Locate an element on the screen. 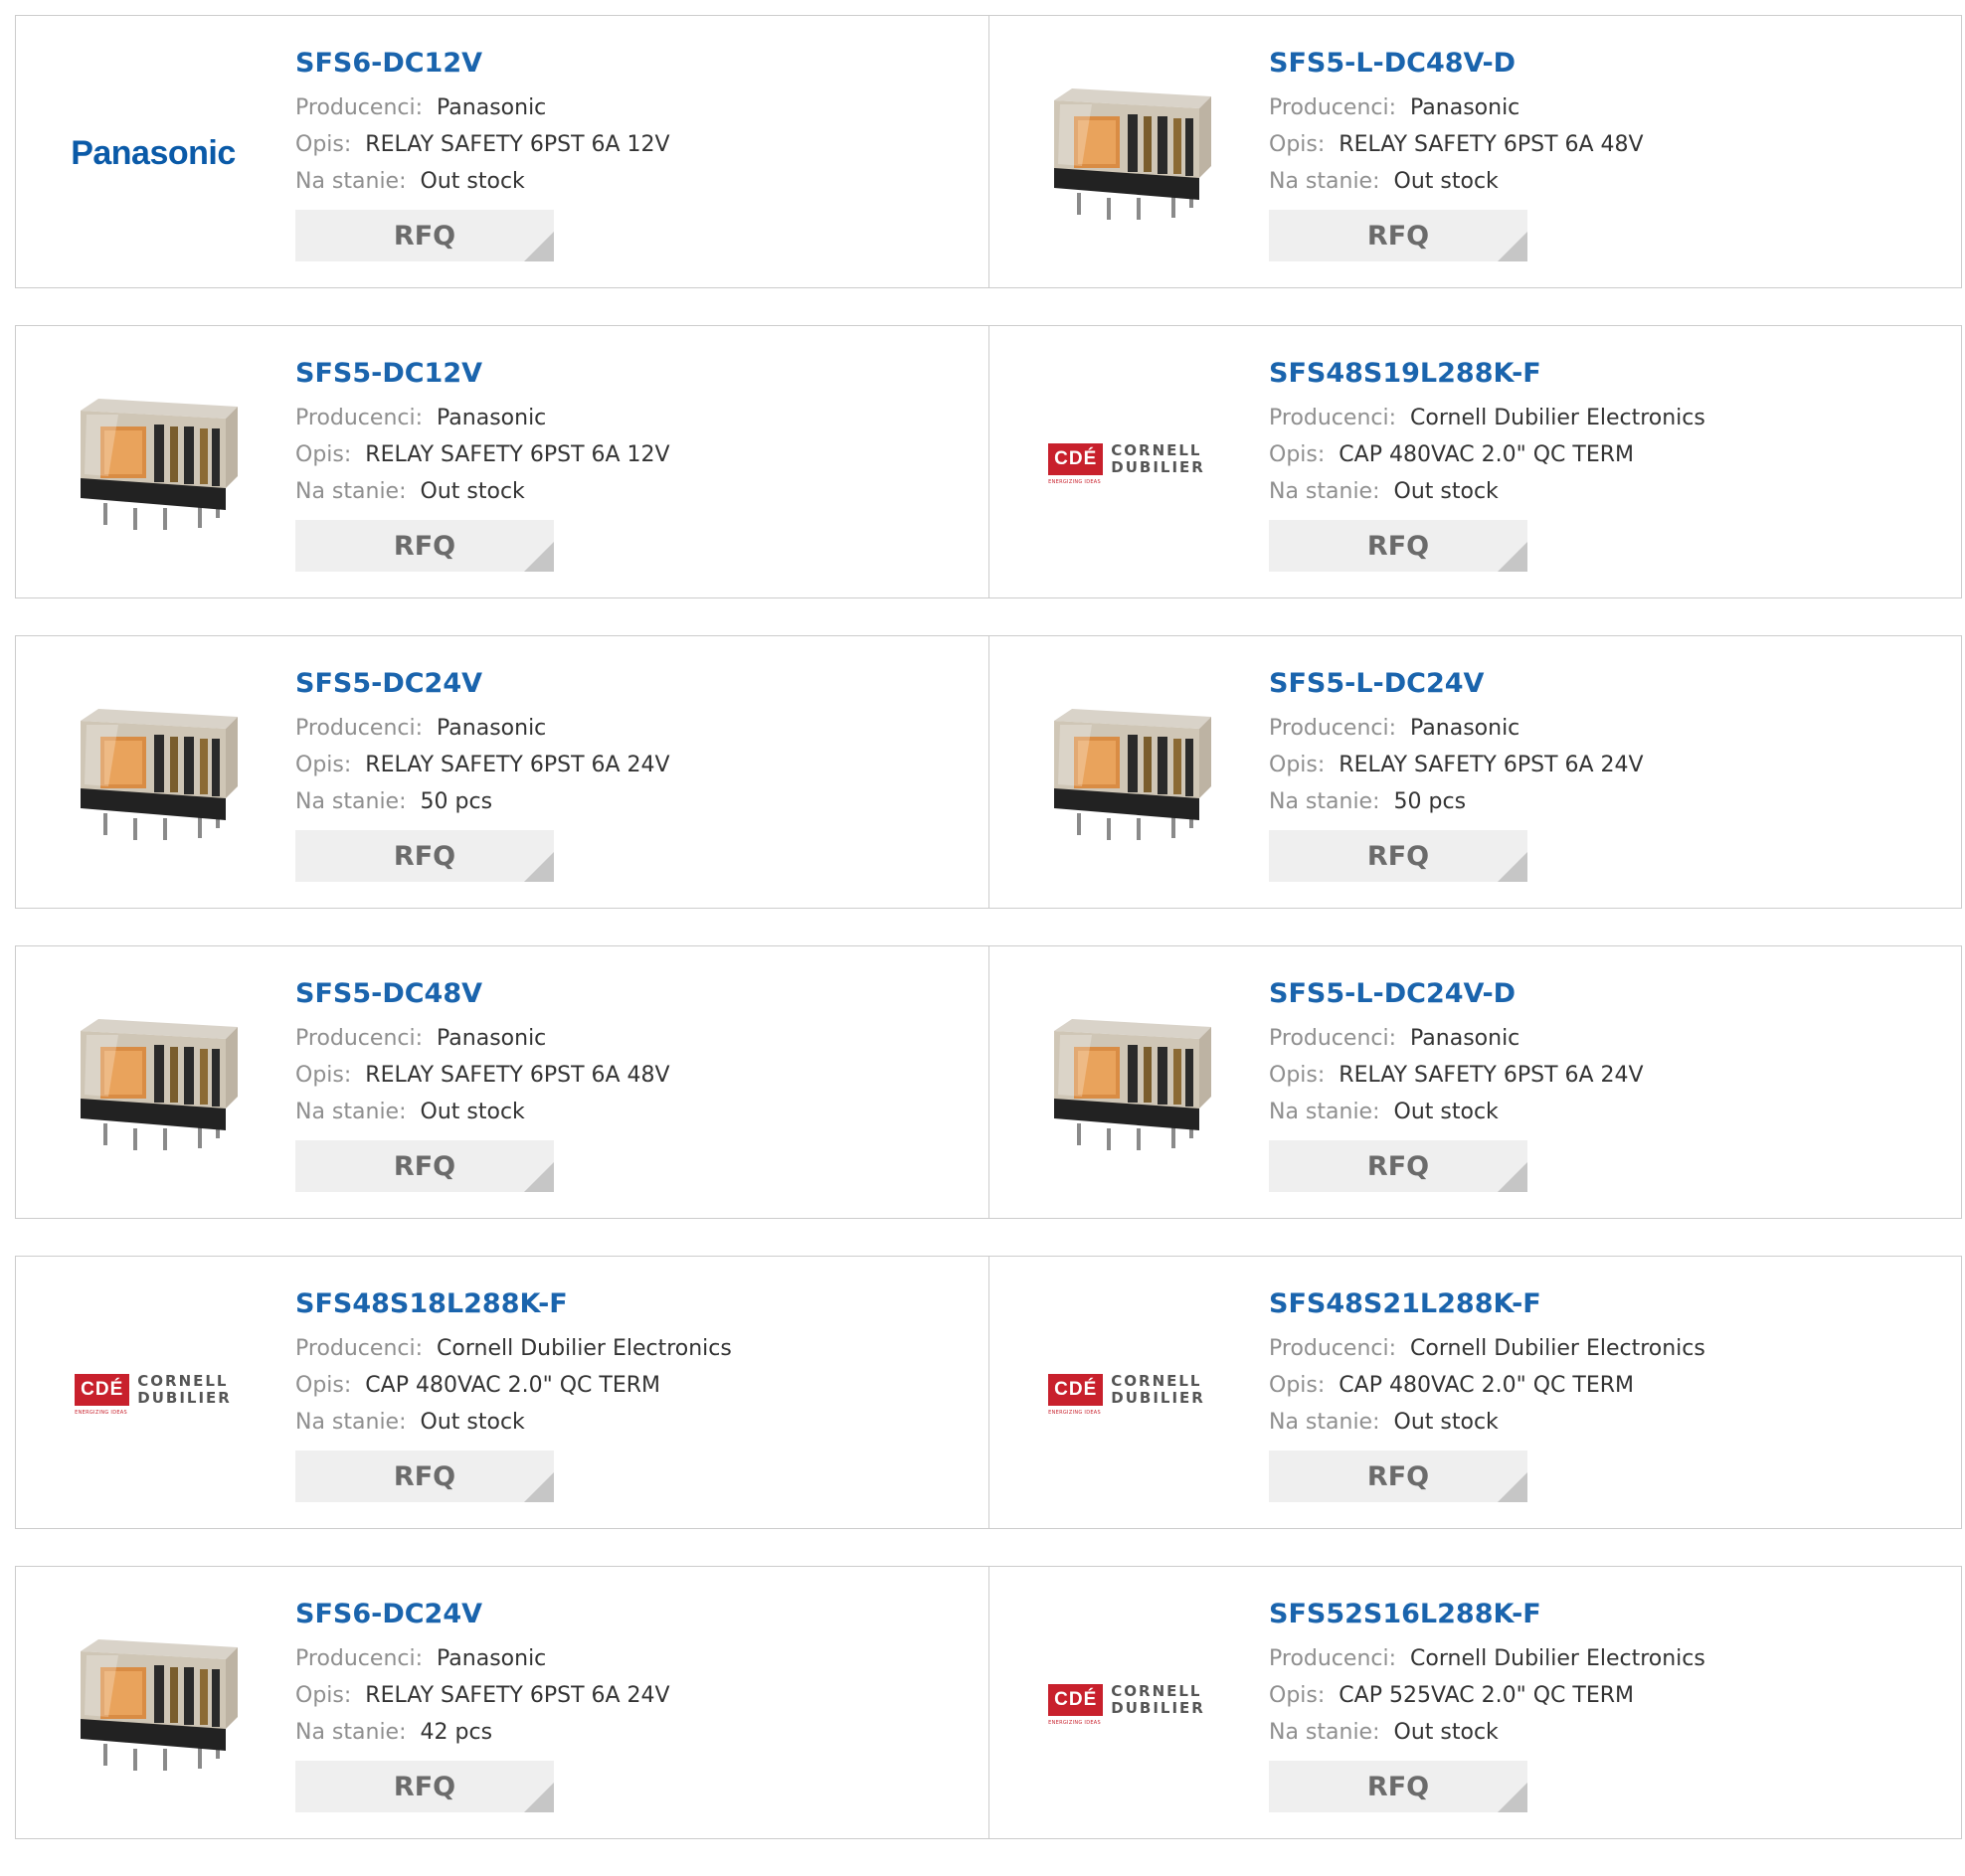 The image size is (1965, 1876). part-number-link: SFS52S16L288K-F is located at coordinates (1487, 1614).